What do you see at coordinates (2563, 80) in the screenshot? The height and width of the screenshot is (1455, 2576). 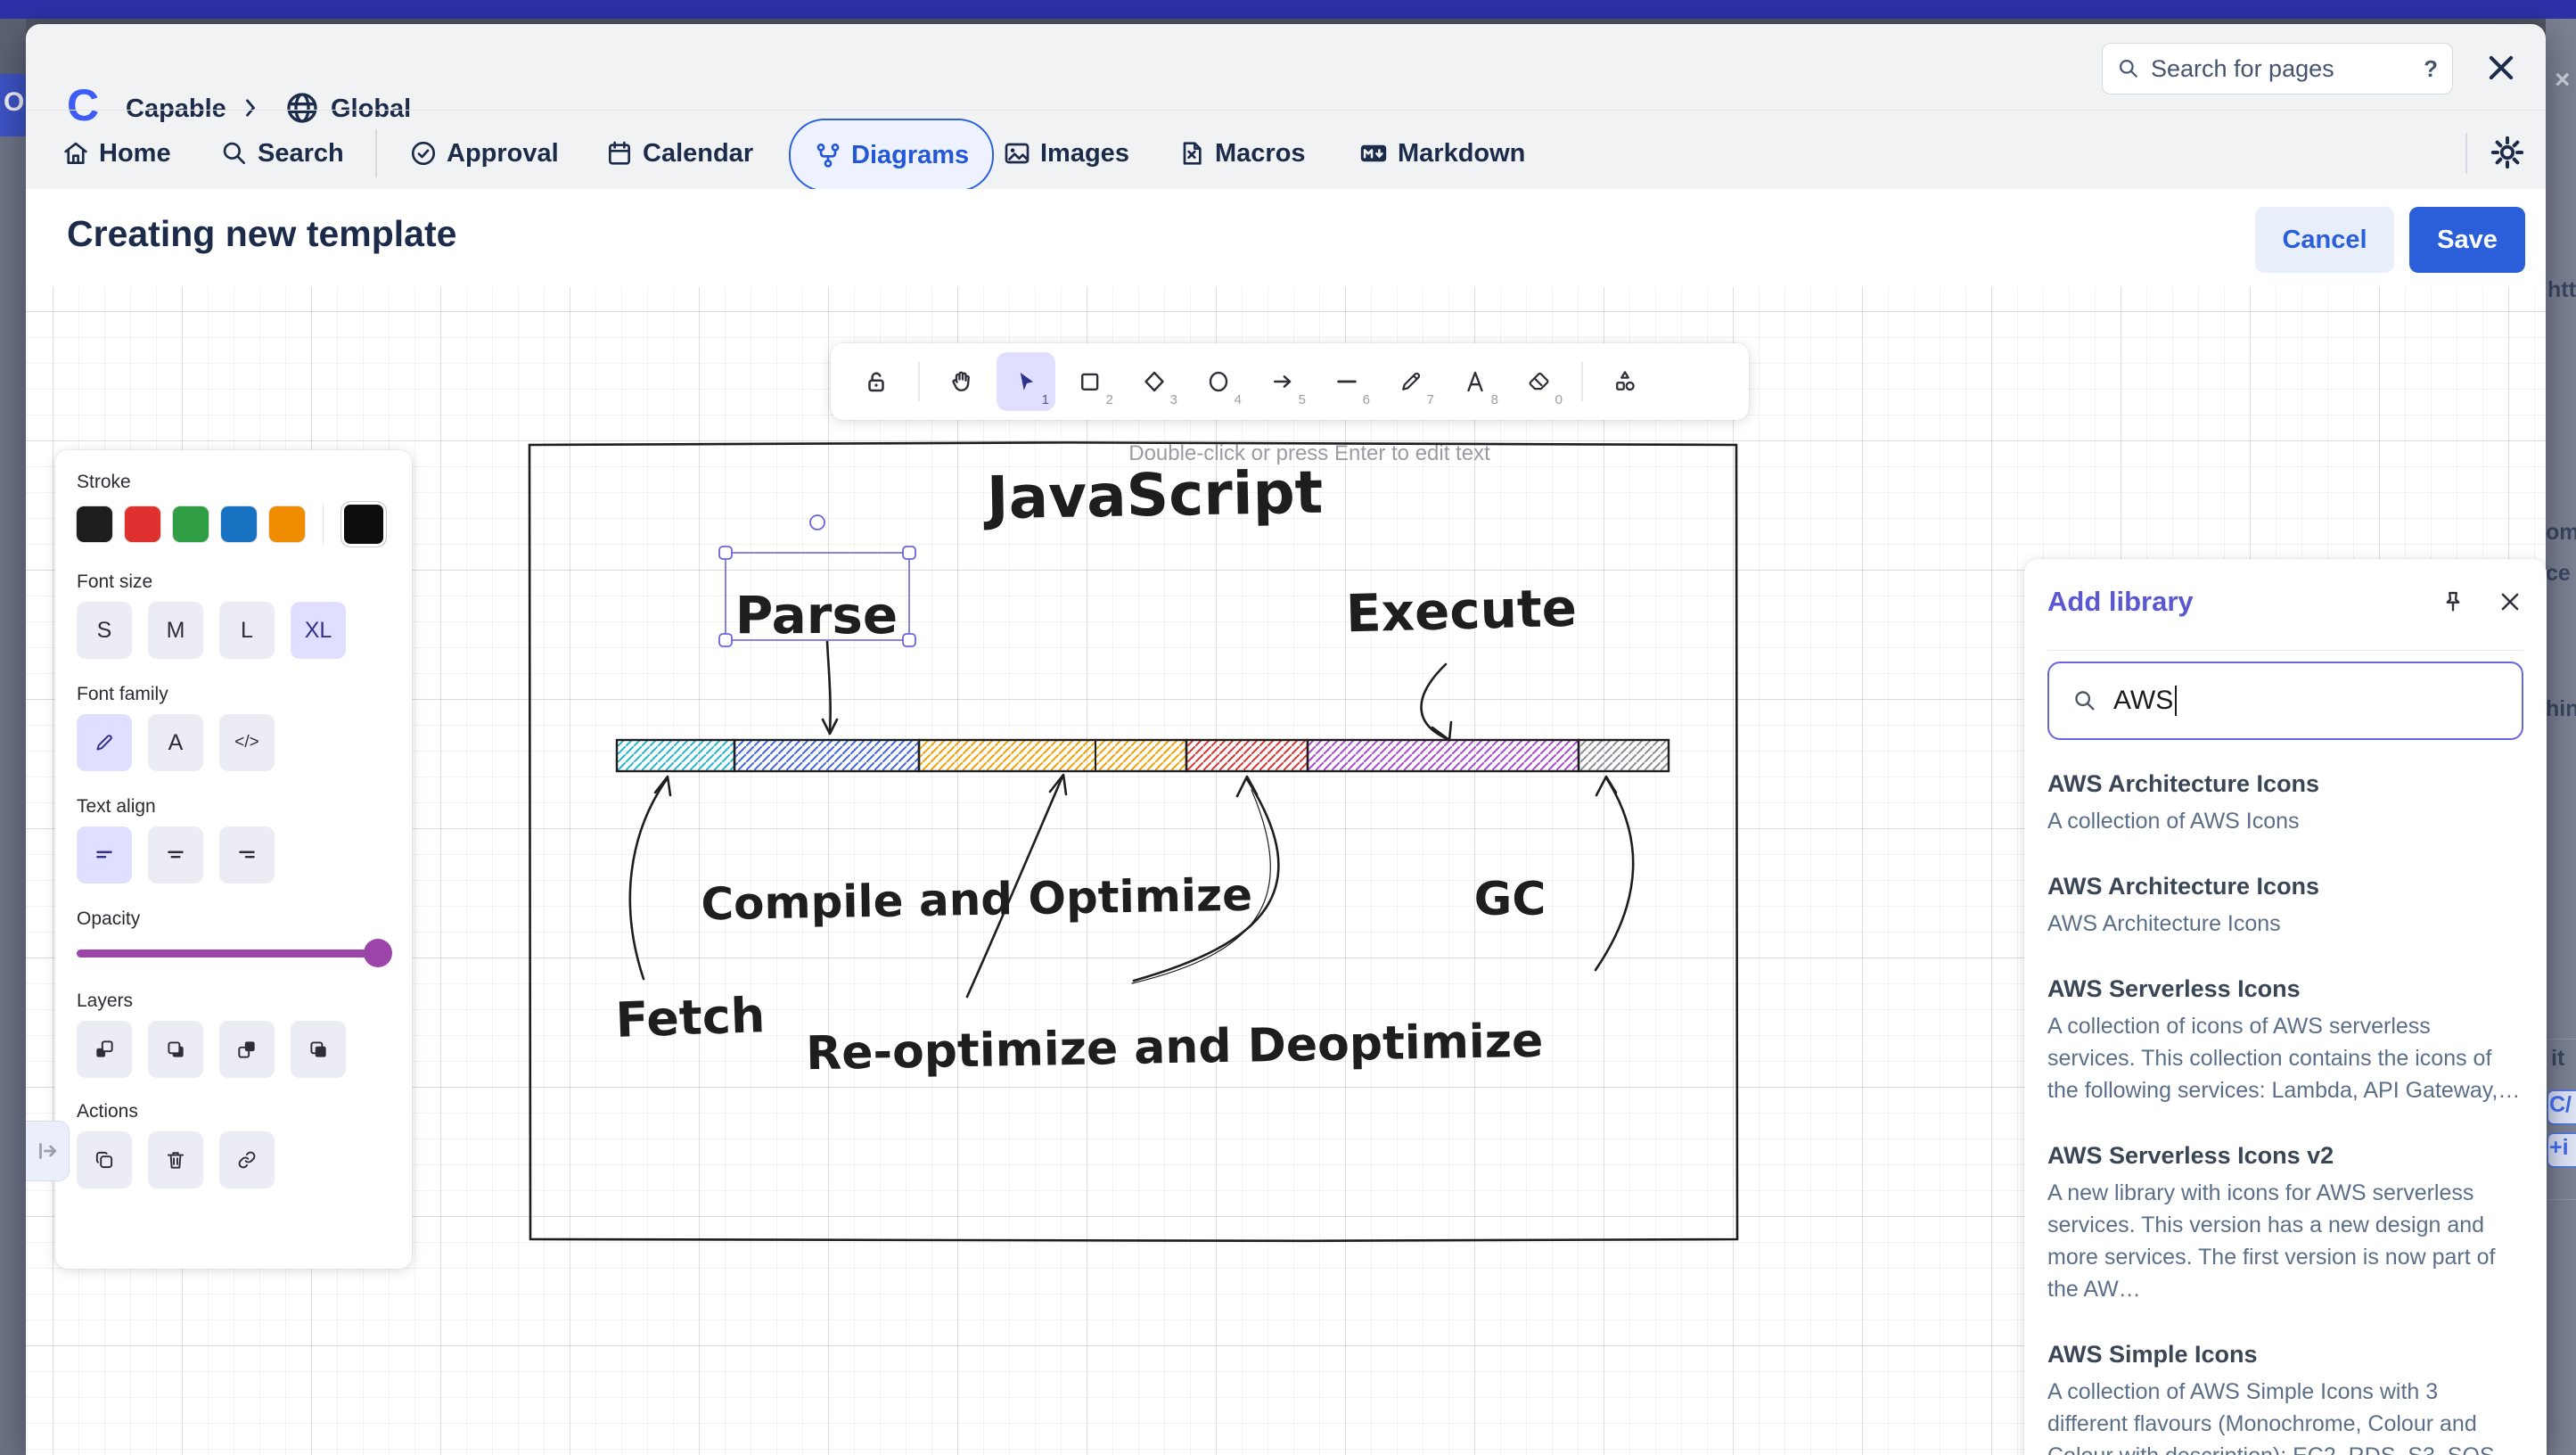 I see `background-close-icon: ×` at bounding box center [2563, 80].